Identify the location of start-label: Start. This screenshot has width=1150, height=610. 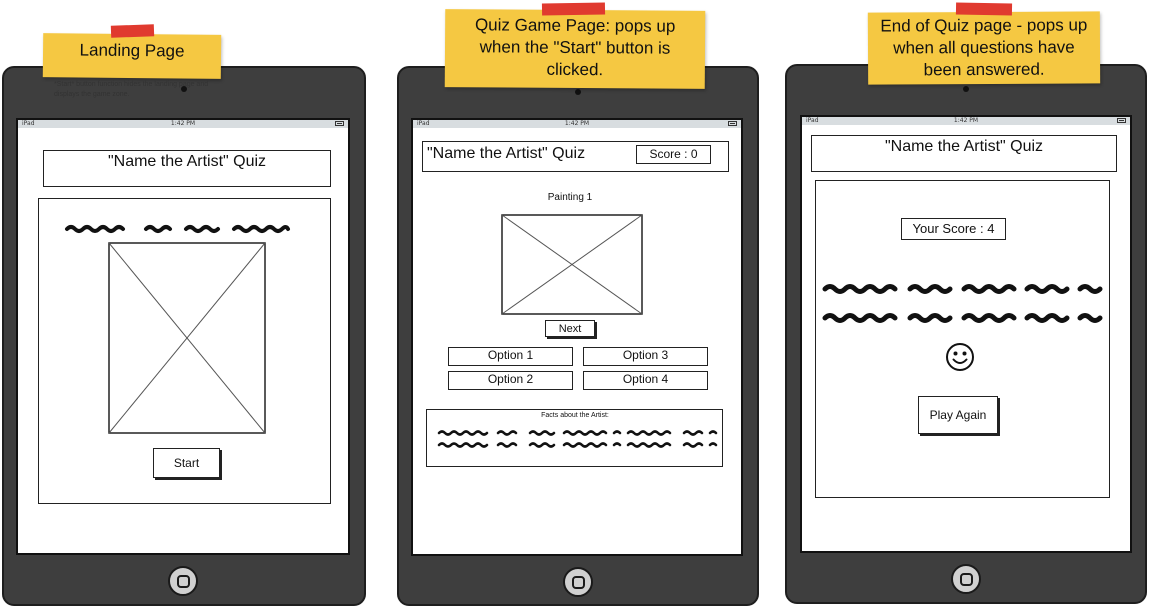
(186, 463).